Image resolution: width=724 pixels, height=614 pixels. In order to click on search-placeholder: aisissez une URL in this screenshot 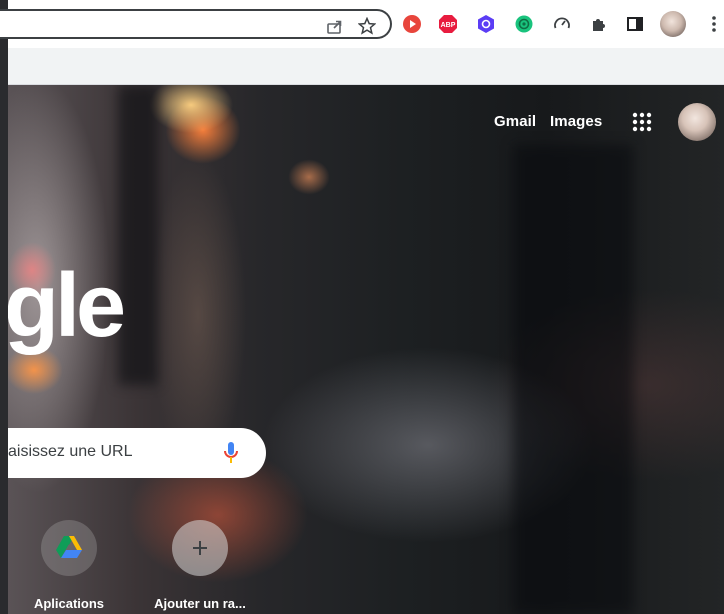, I will do `click(70, 451)`.